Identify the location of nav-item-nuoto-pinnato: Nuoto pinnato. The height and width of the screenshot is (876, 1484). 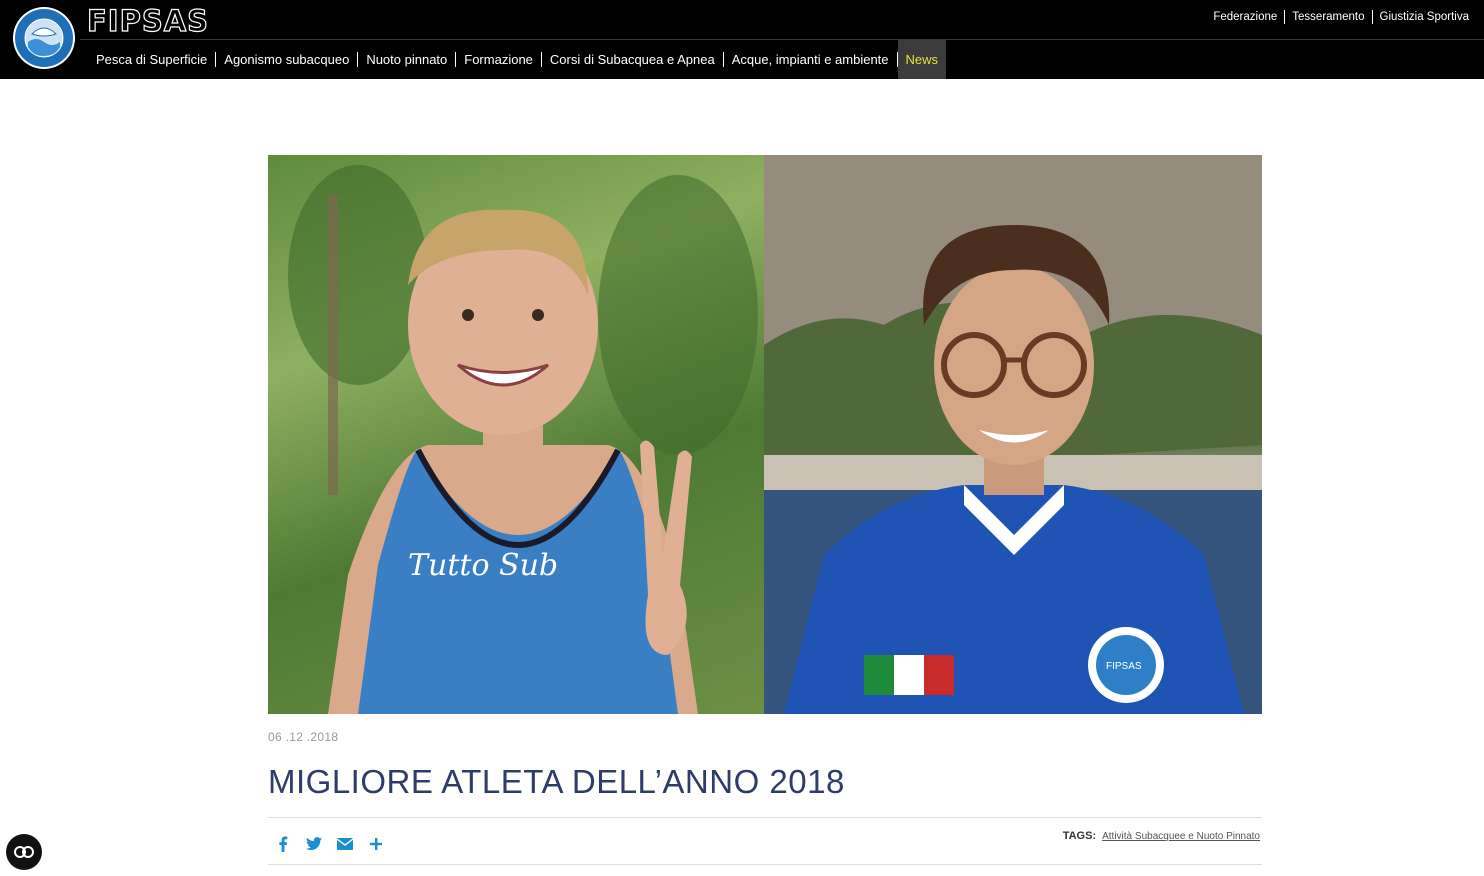
(406, 59).